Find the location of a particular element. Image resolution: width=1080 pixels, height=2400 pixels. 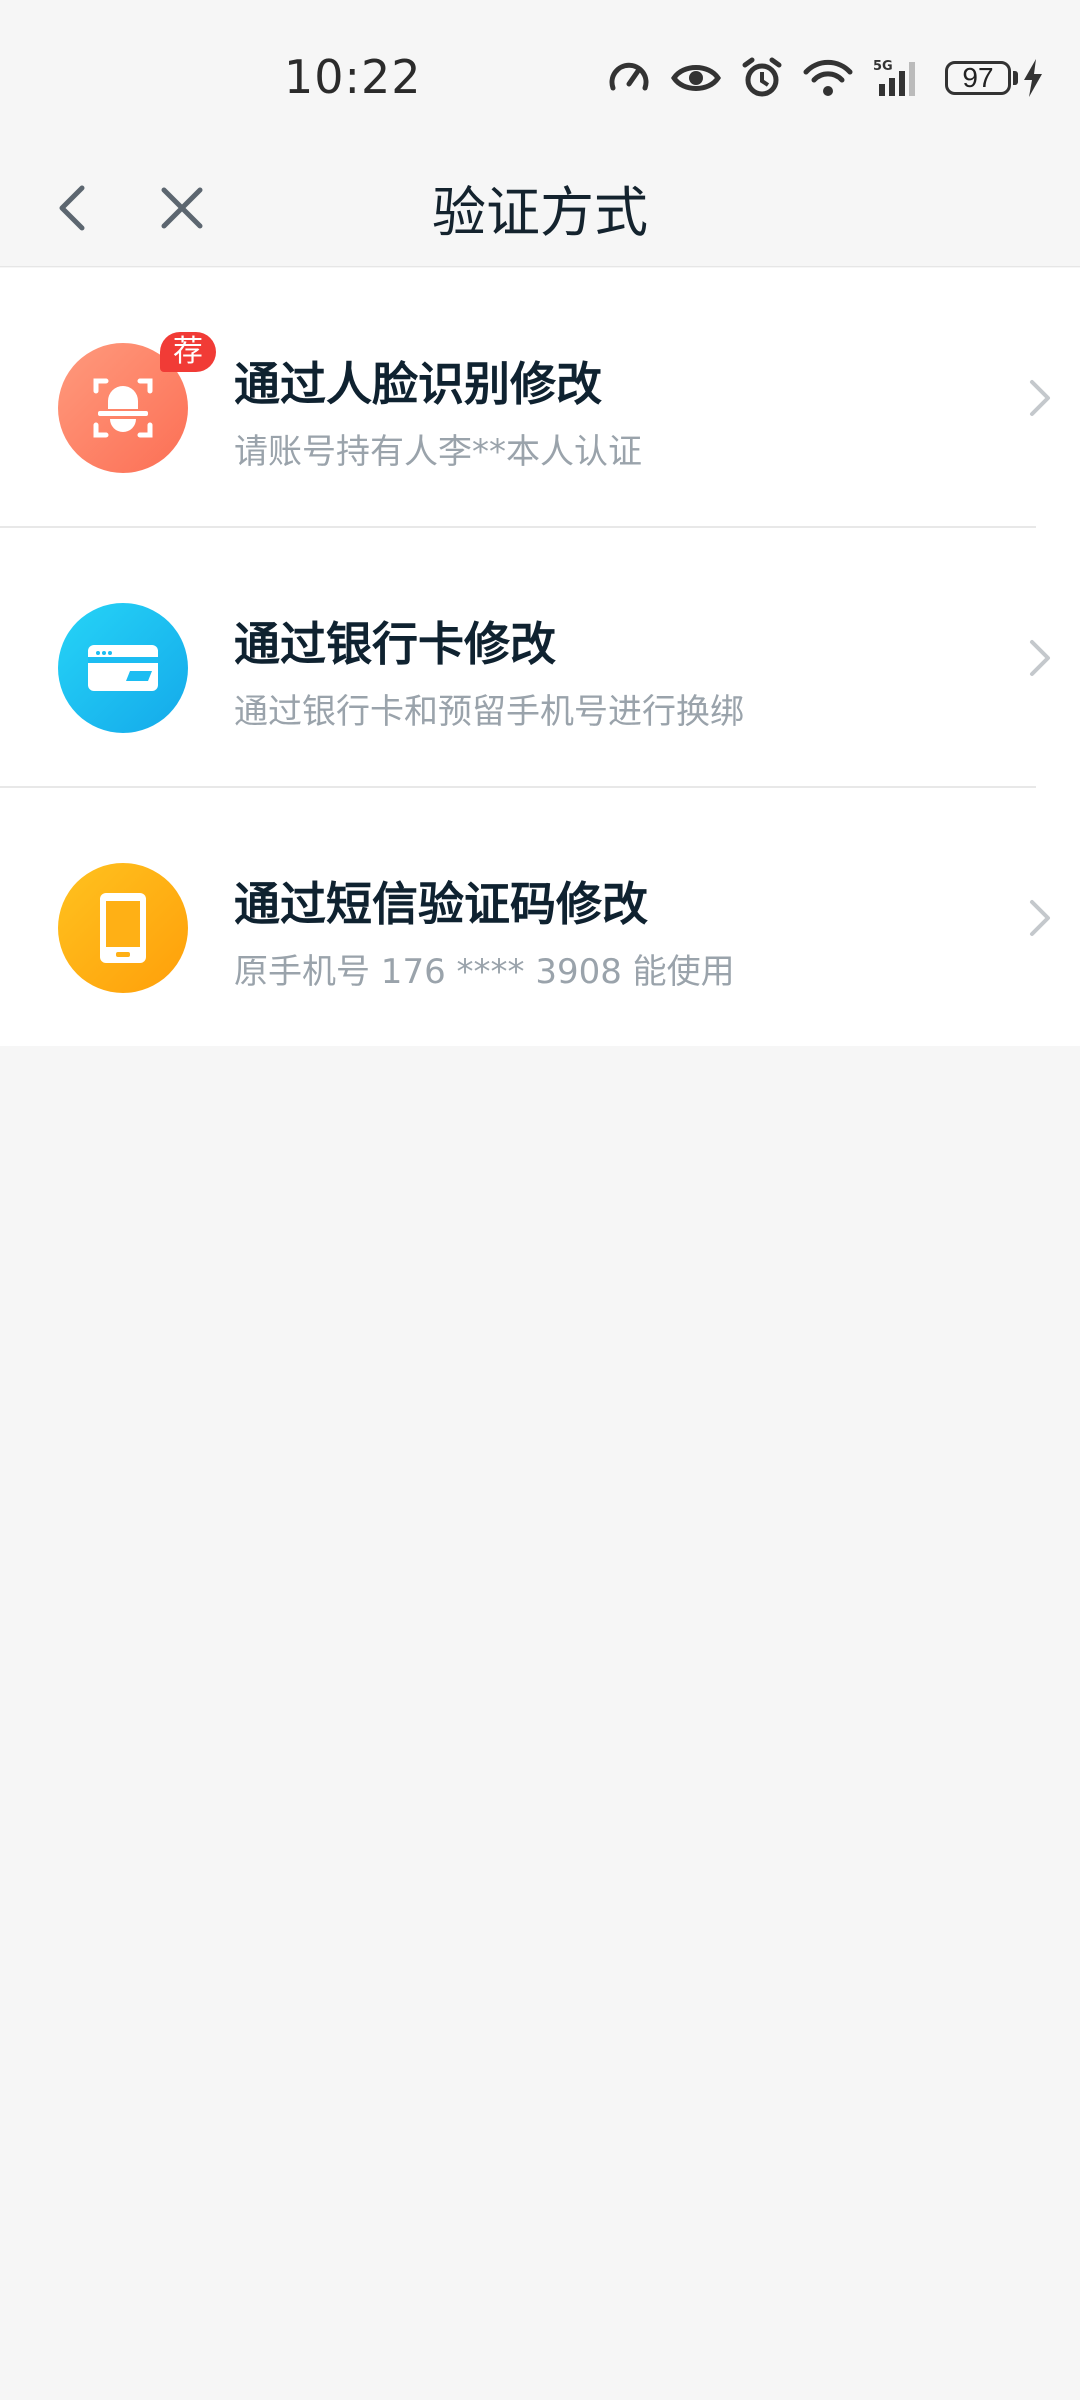

status-icons: 5G 97 is located at coordinates (825, 78).